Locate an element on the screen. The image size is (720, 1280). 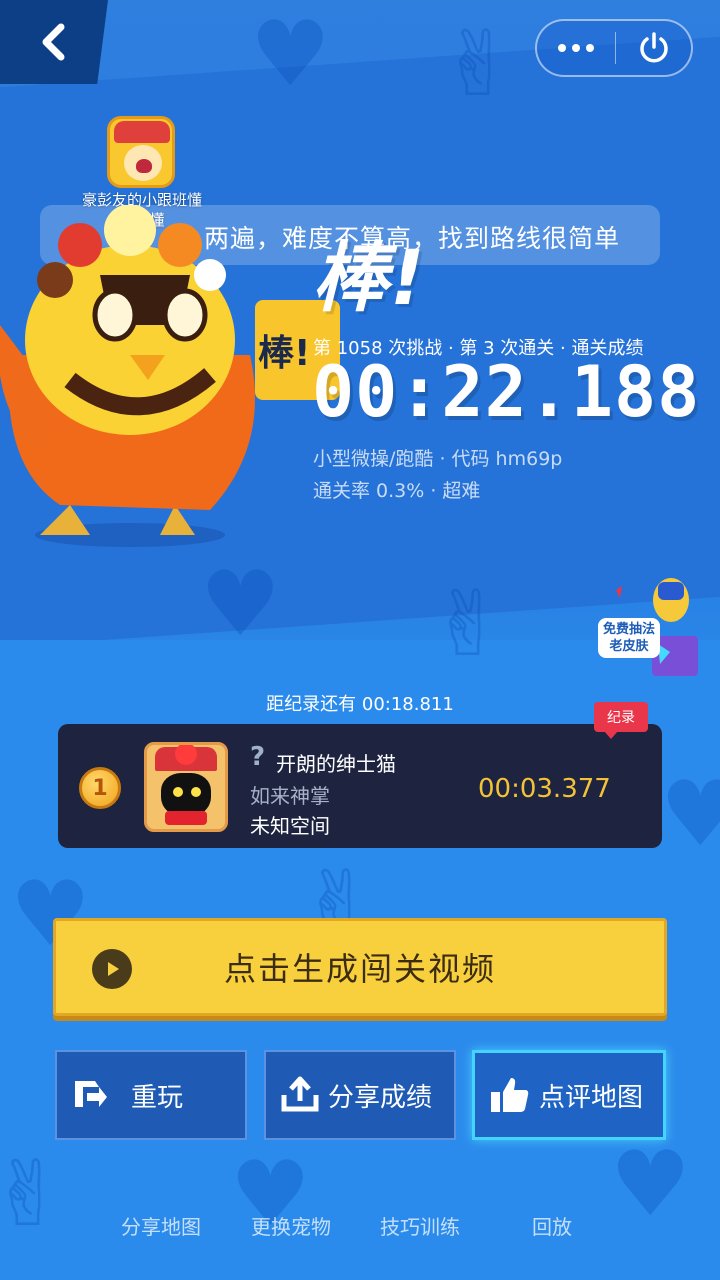
clear-rate-info: 通关率 0.3% · 超难 is located at coordinates (397, 491).